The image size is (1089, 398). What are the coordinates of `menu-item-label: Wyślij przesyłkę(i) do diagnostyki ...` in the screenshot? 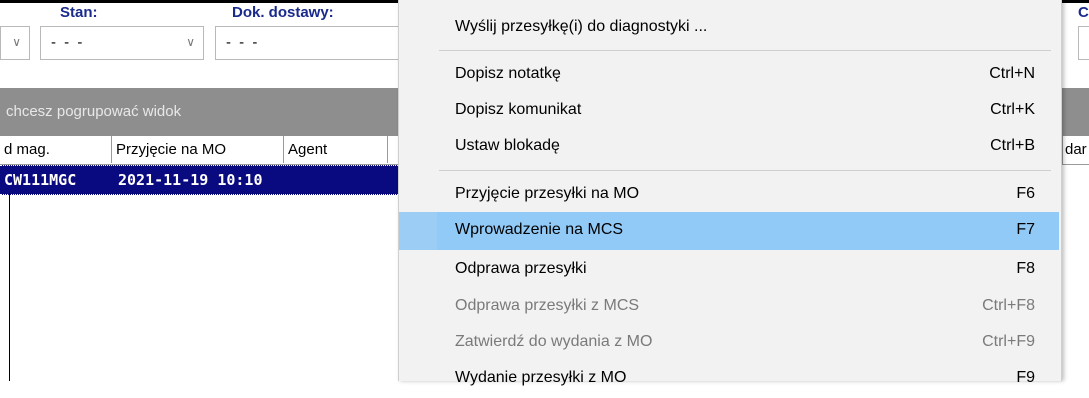 It's located at (581, 26).